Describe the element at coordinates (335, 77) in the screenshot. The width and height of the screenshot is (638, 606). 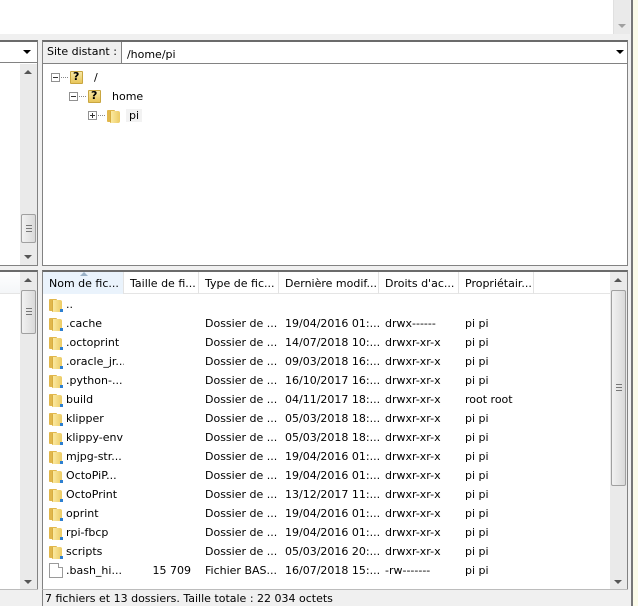
I see `tree-node-root: ? /` at that location.